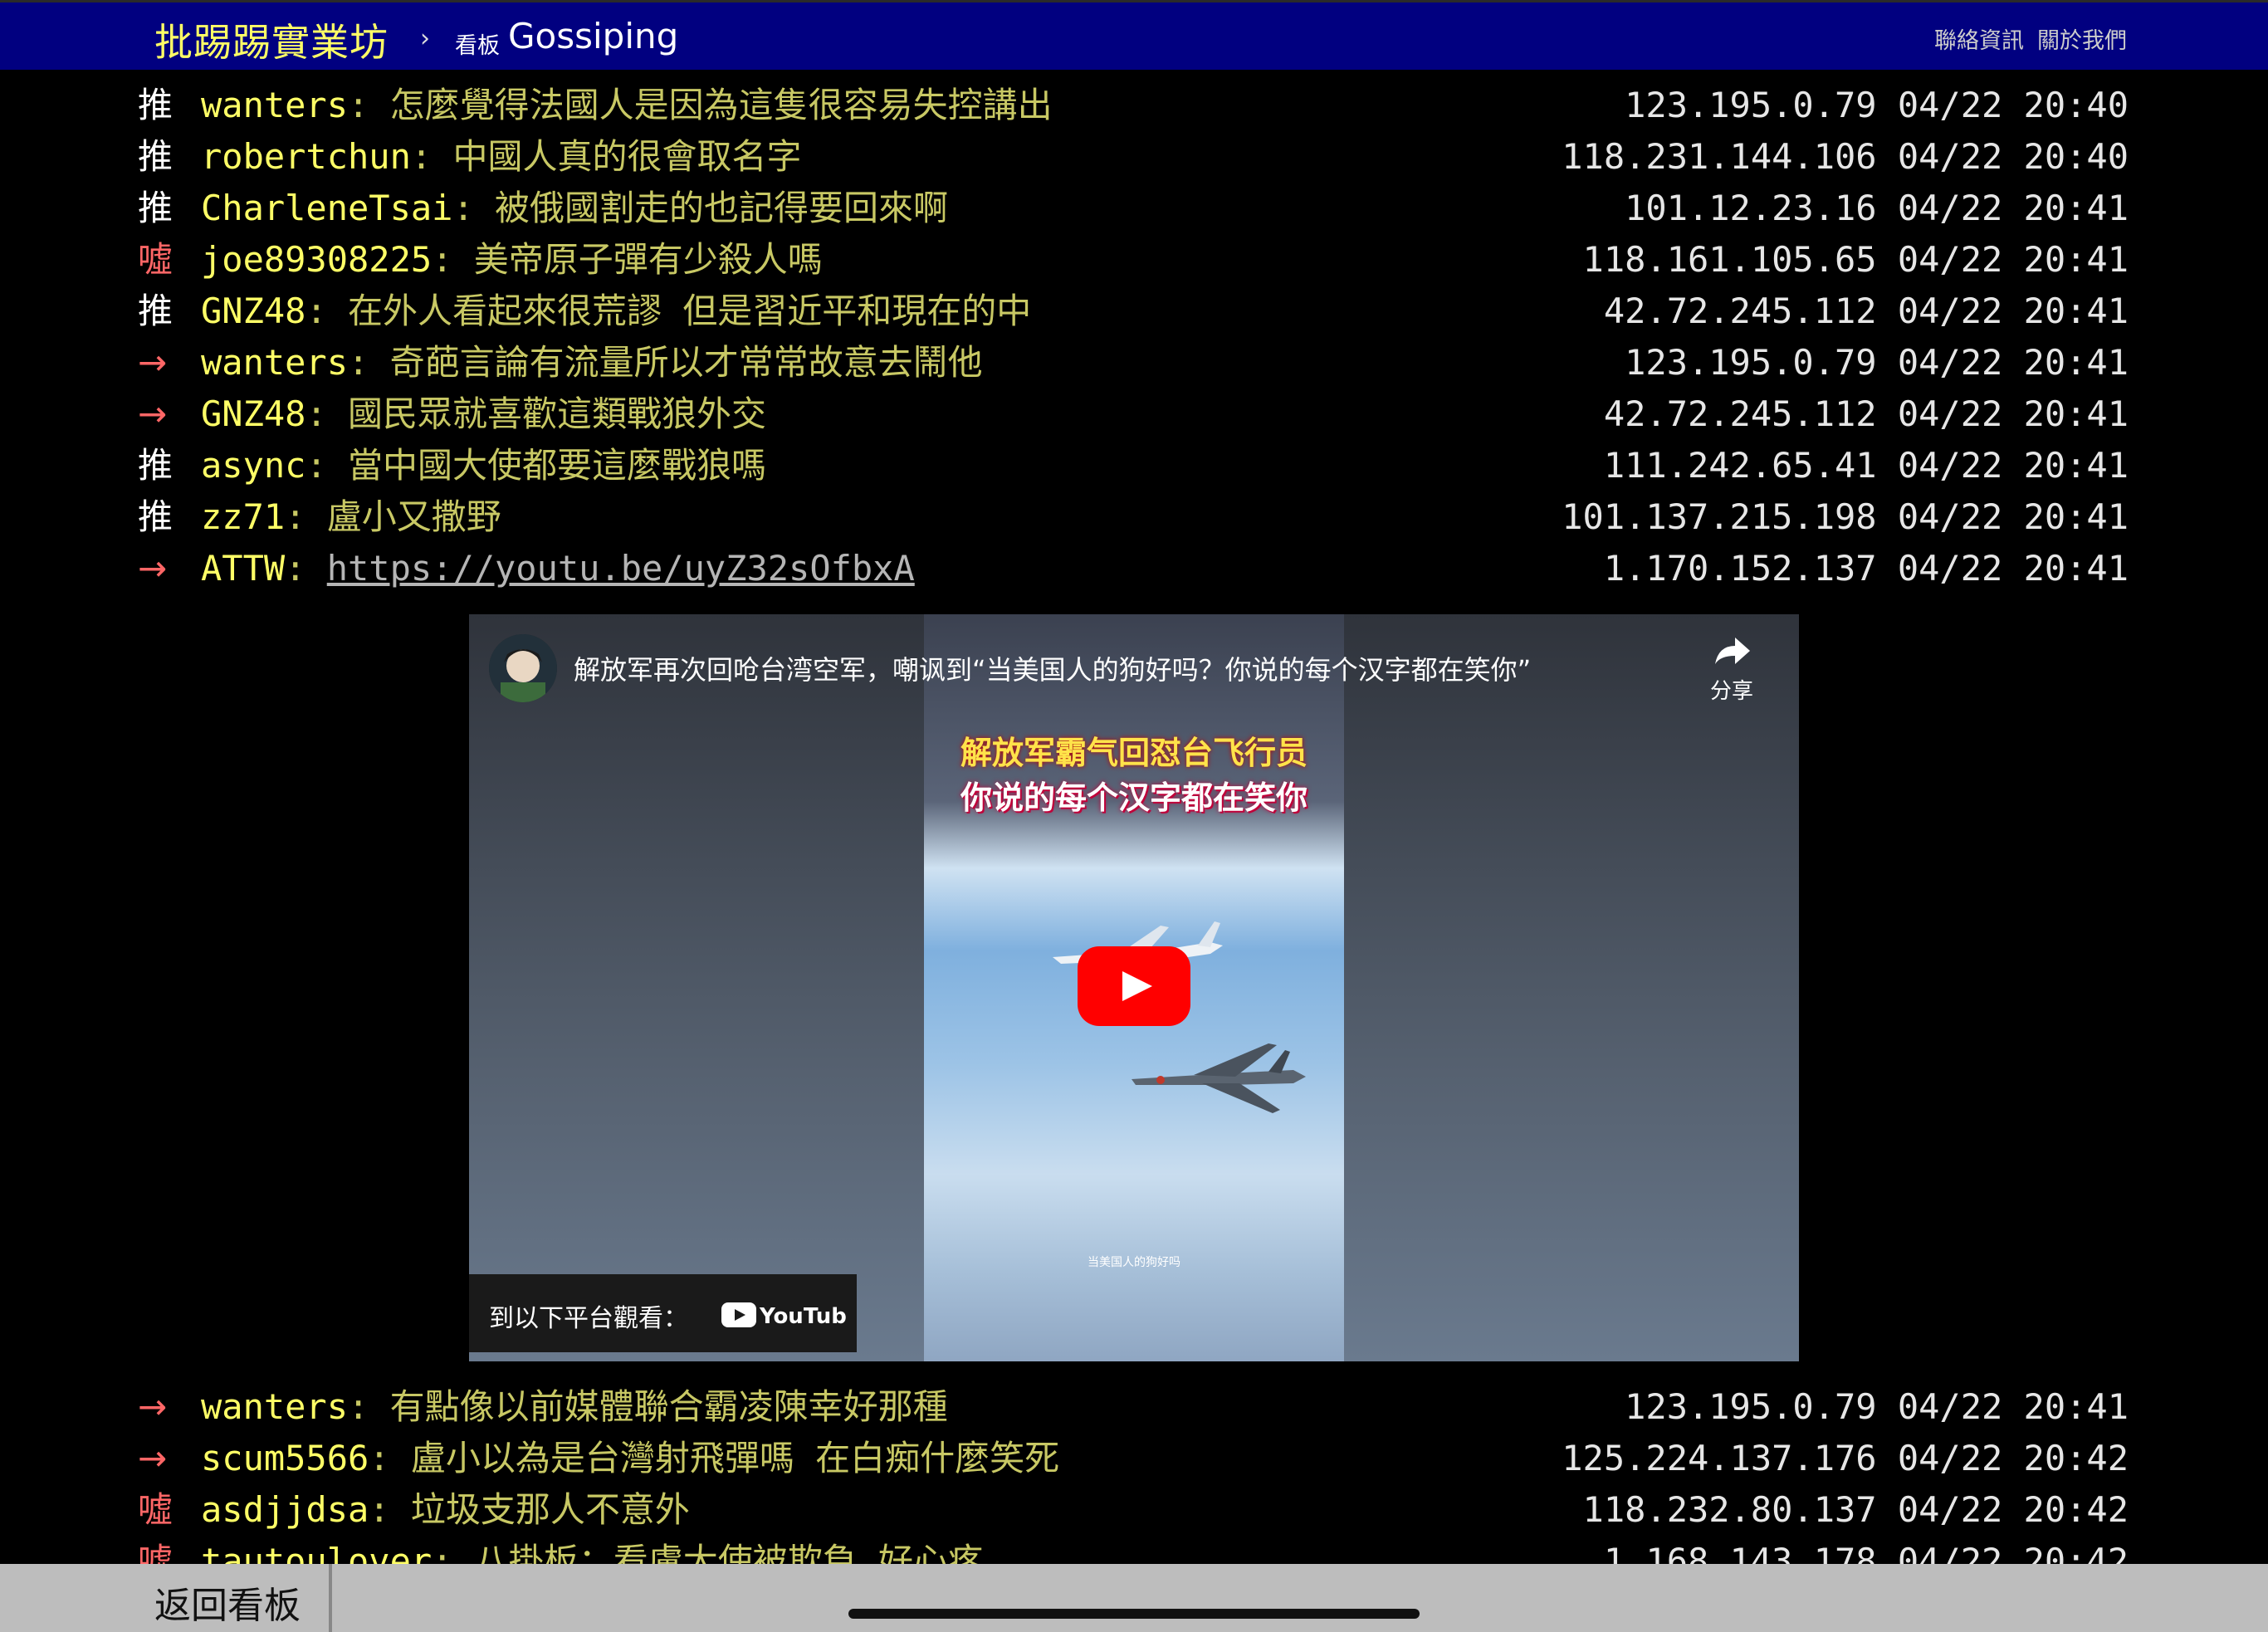 The height and width of the screenshot is (1632, 2268). I want to click on push-user-line: GNZ48: 在外人看起來很荒謬 但是習近平和現在的中, so click(616, 311).